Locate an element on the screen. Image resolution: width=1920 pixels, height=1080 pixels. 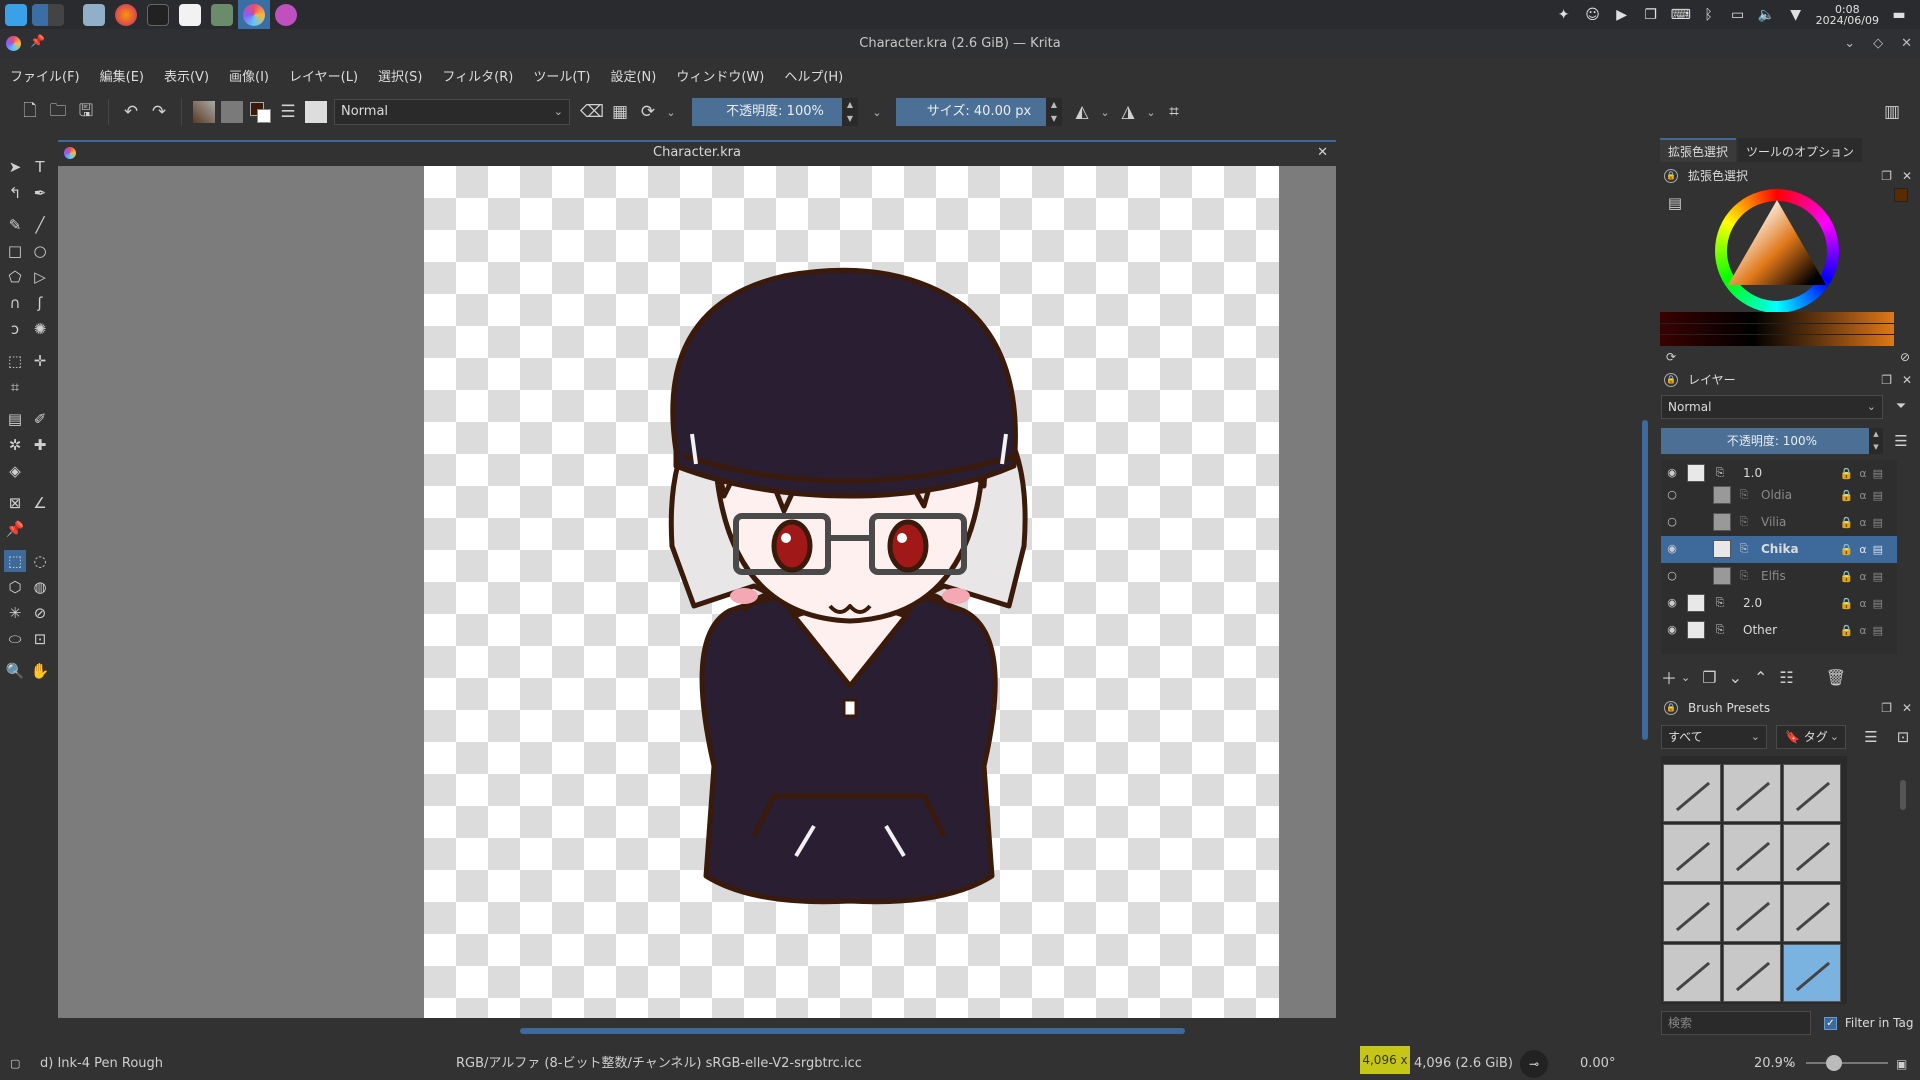
menu-file: ファイル(F) is located at coordinates (45, 75).